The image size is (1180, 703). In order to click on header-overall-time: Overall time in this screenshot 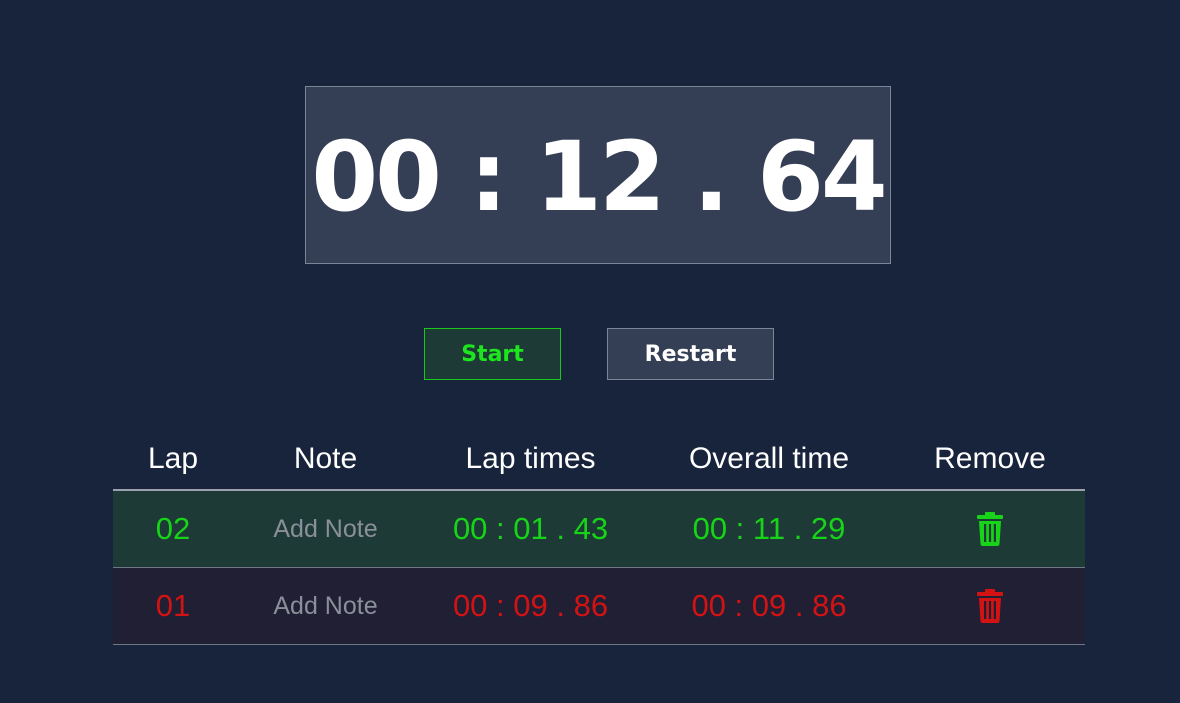, I will do `click(769, 458)`.